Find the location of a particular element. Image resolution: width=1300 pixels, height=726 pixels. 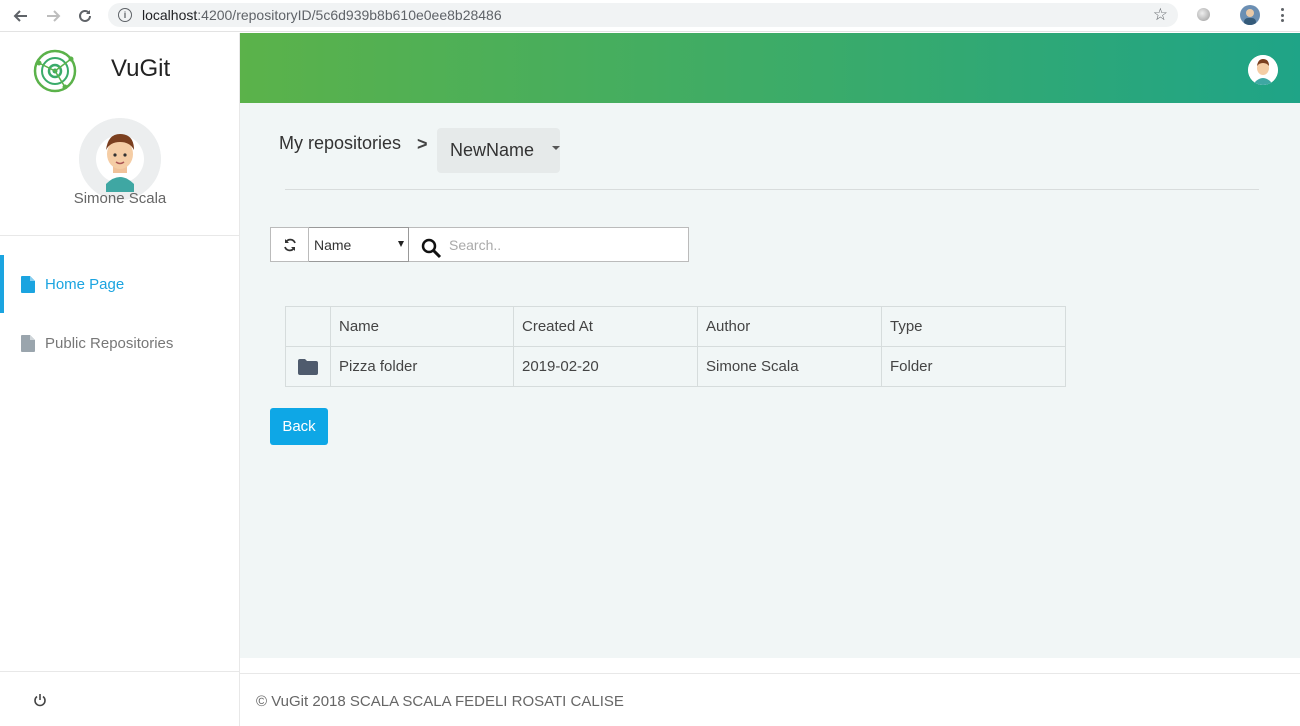

avatar is located at coordinates (120, 159).